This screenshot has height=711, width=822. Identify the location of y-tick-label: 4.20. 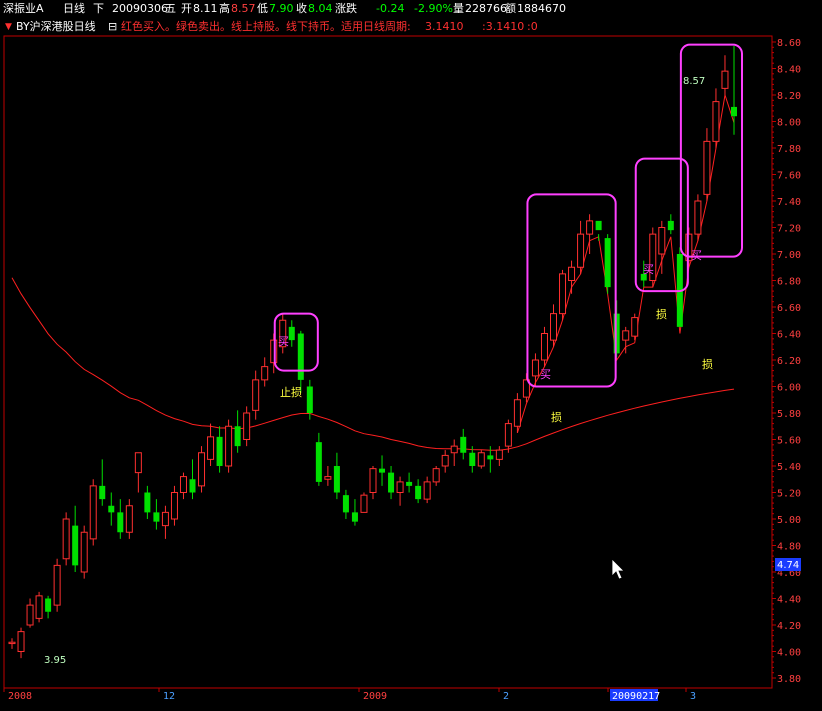
(789, 626).